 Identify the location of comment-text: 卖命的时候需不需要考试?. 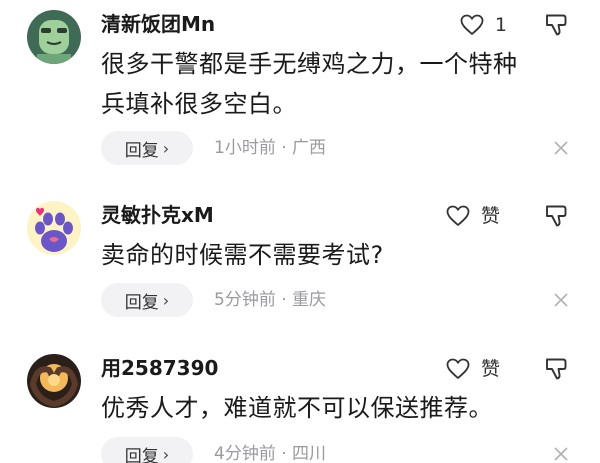
(336, 255).